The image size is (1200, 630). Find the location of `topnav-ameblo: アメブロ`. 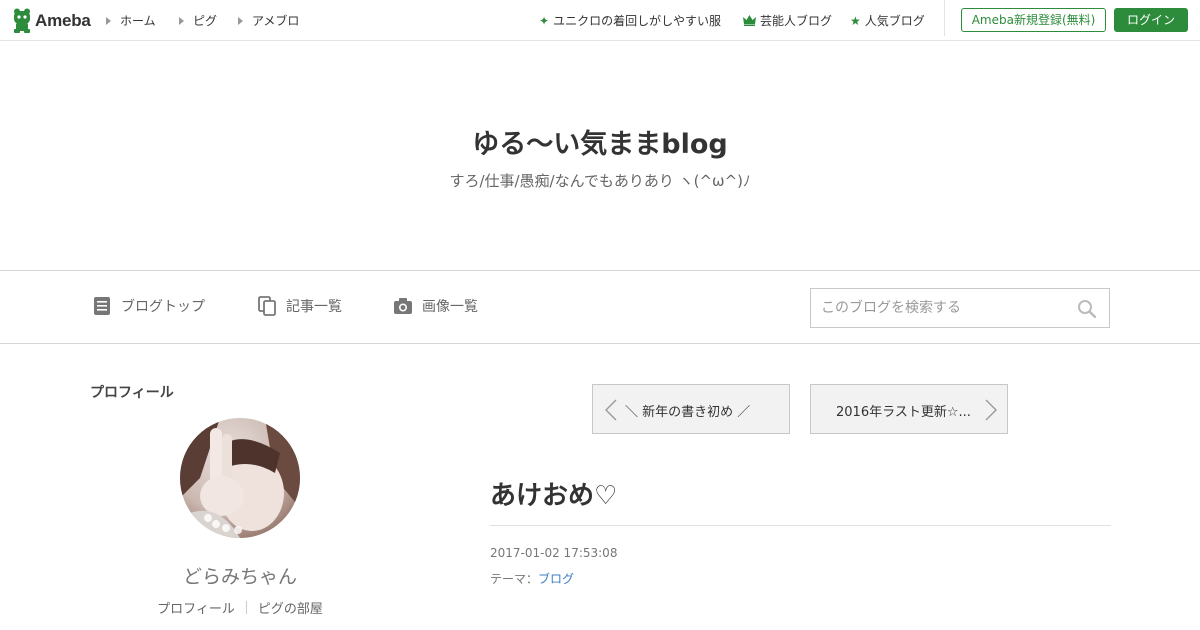

topnav-ameblo: アメブロ is located at coordinates (268, 20).